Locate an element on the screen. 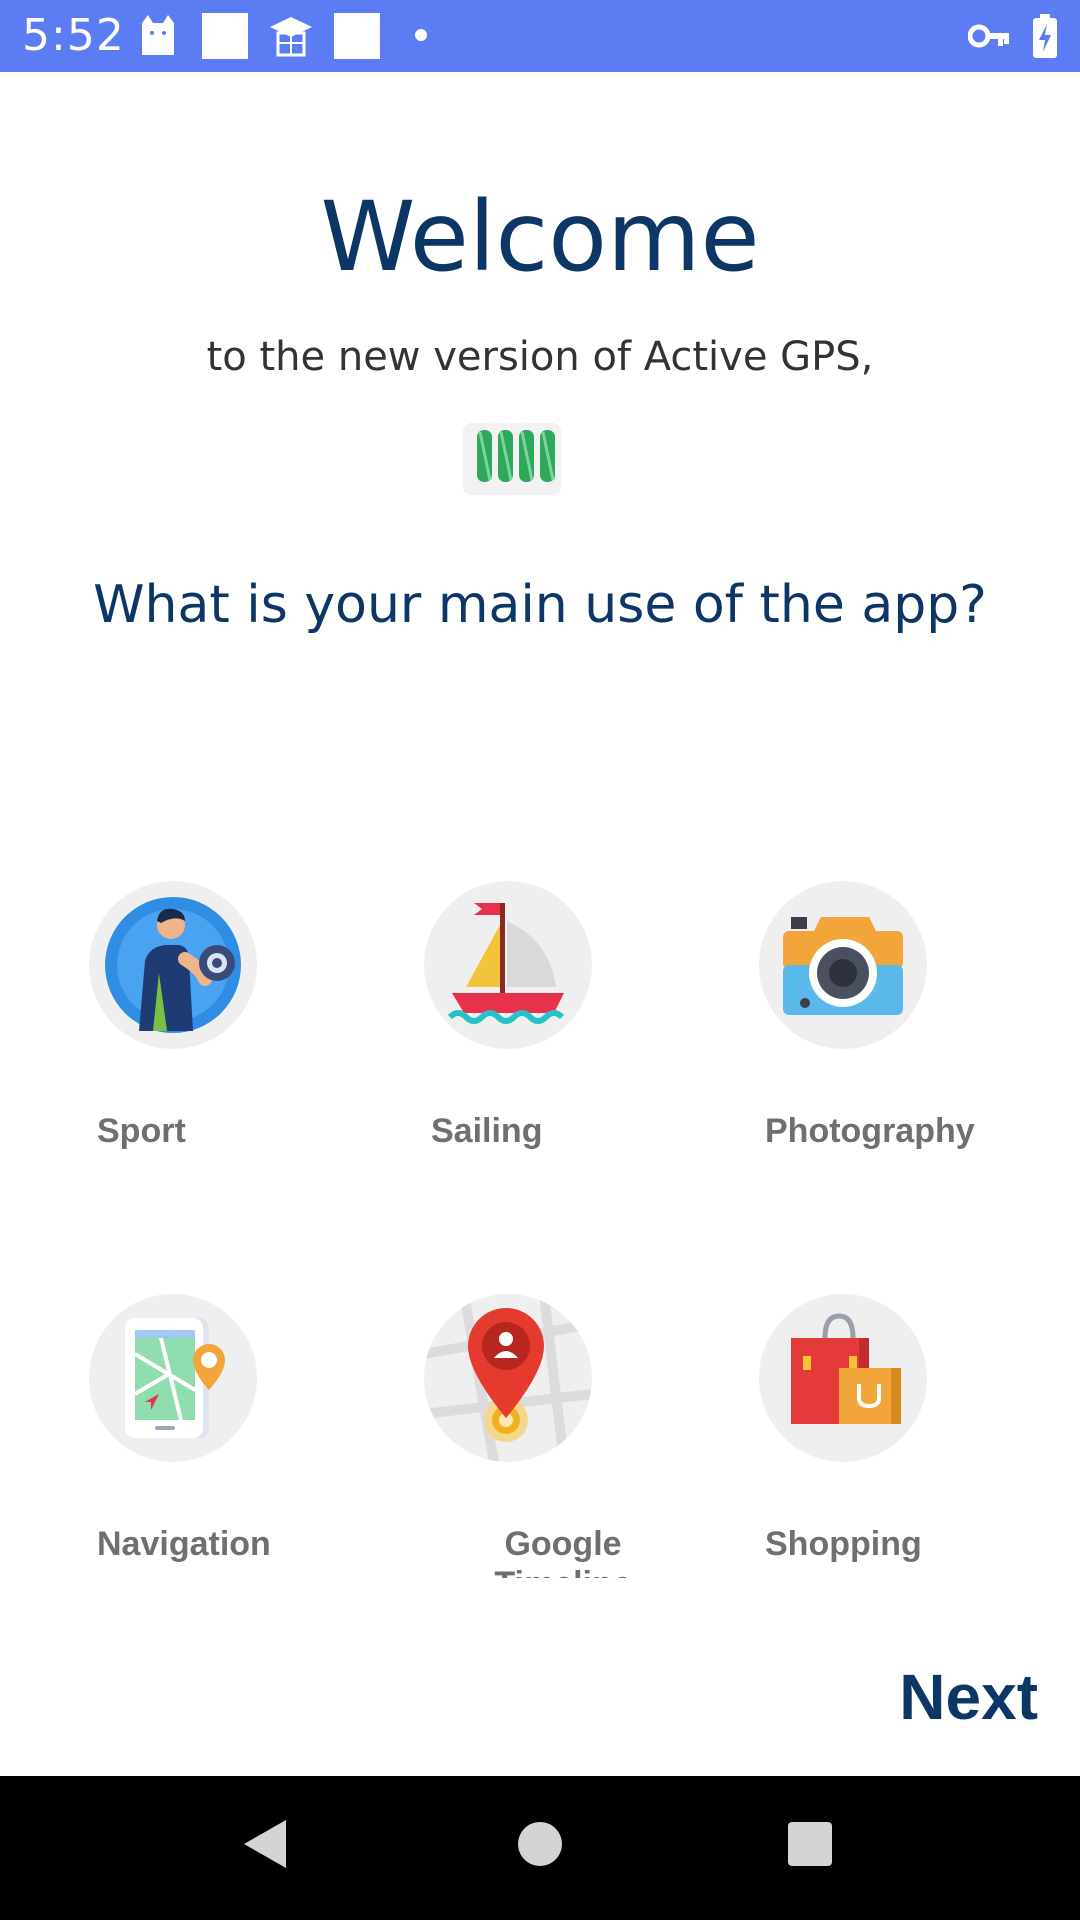  option-photography: Photography is located at coordinates (909, 1031).